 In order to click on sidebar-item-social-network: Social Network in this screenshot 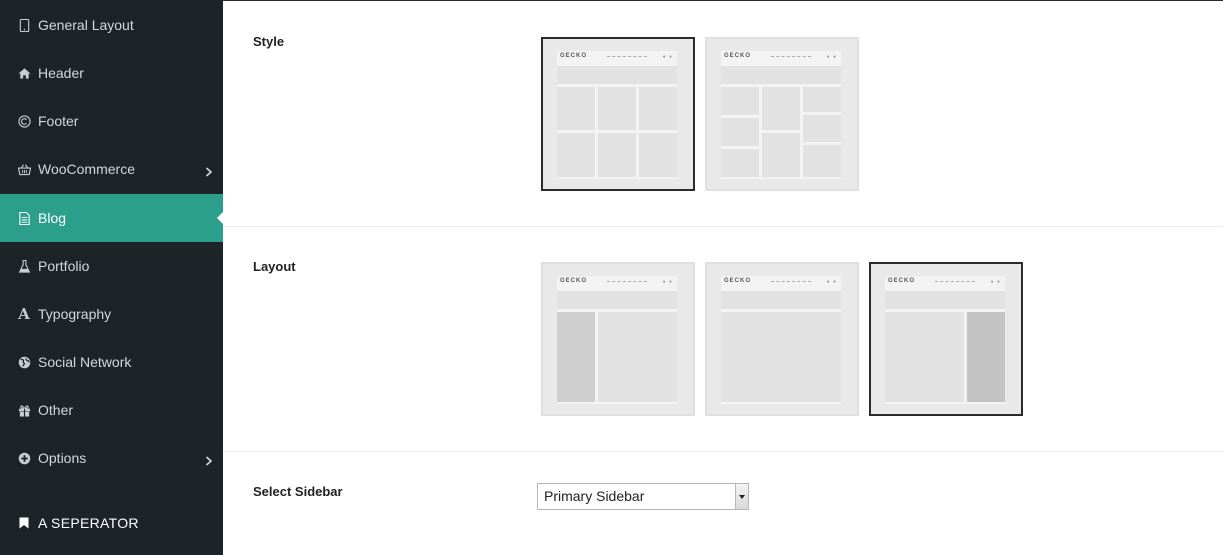, I will do `click(111, 362)`.